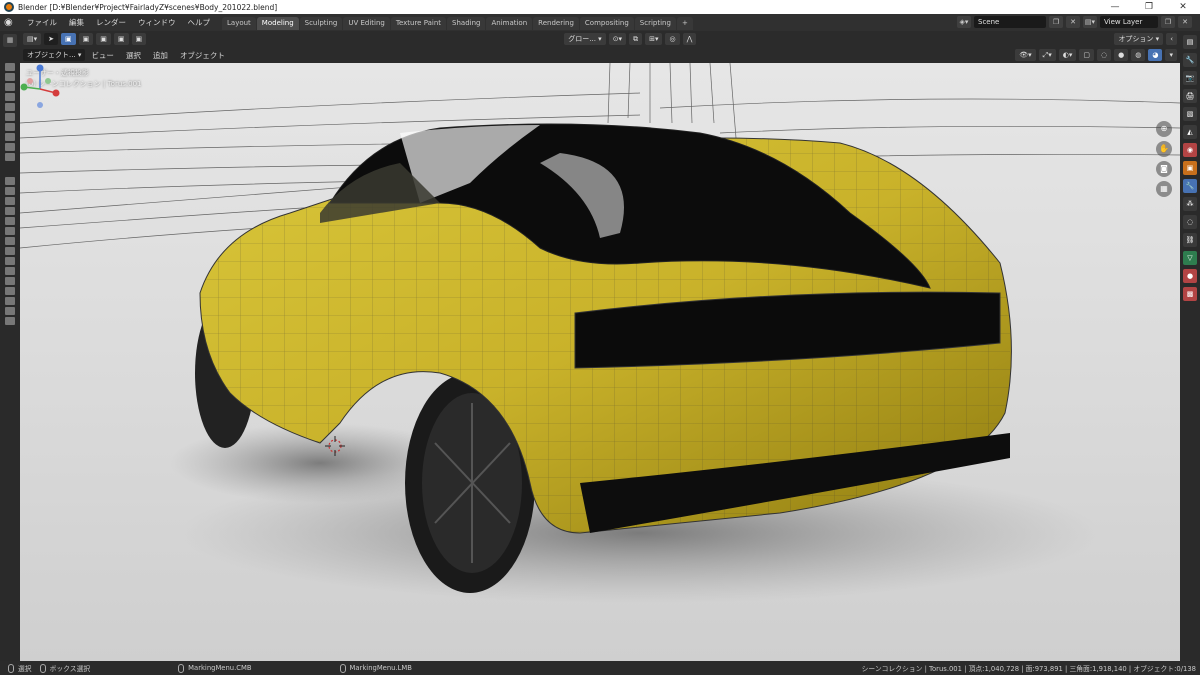 This screenshot has height=675, width=1200. What do you see at coordinates (1025, 55) in the screenshot?
I see `visibility-icon: 👁▾` at bounding box center [1025, 55].